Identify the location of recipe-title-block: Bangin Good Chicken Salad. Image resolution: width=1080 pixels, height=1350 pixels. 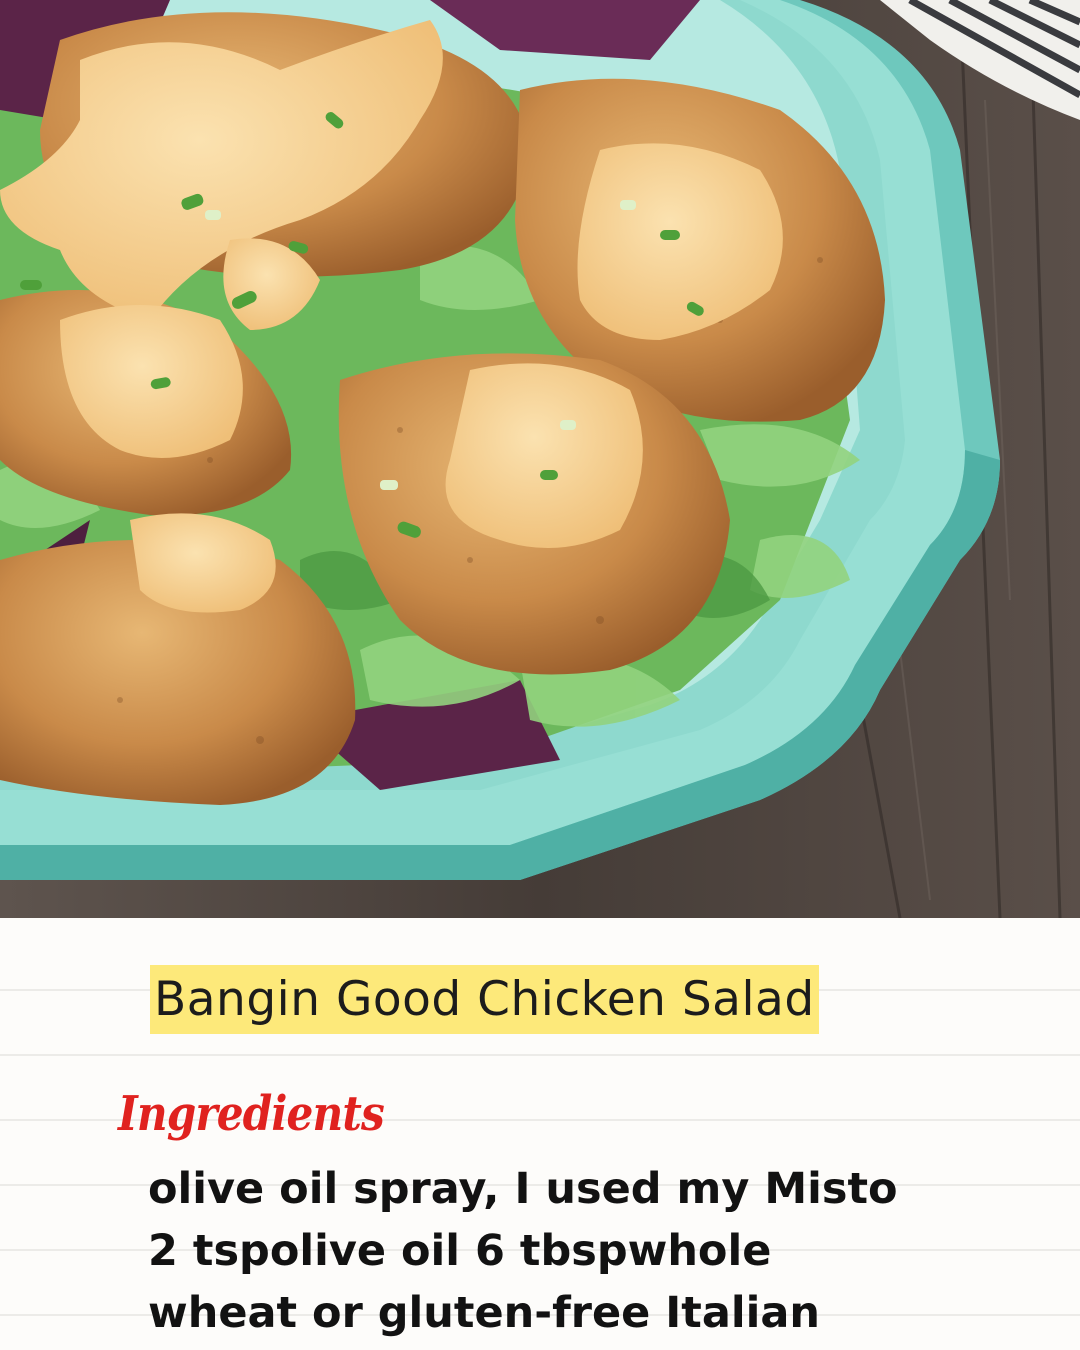
(484, 999).